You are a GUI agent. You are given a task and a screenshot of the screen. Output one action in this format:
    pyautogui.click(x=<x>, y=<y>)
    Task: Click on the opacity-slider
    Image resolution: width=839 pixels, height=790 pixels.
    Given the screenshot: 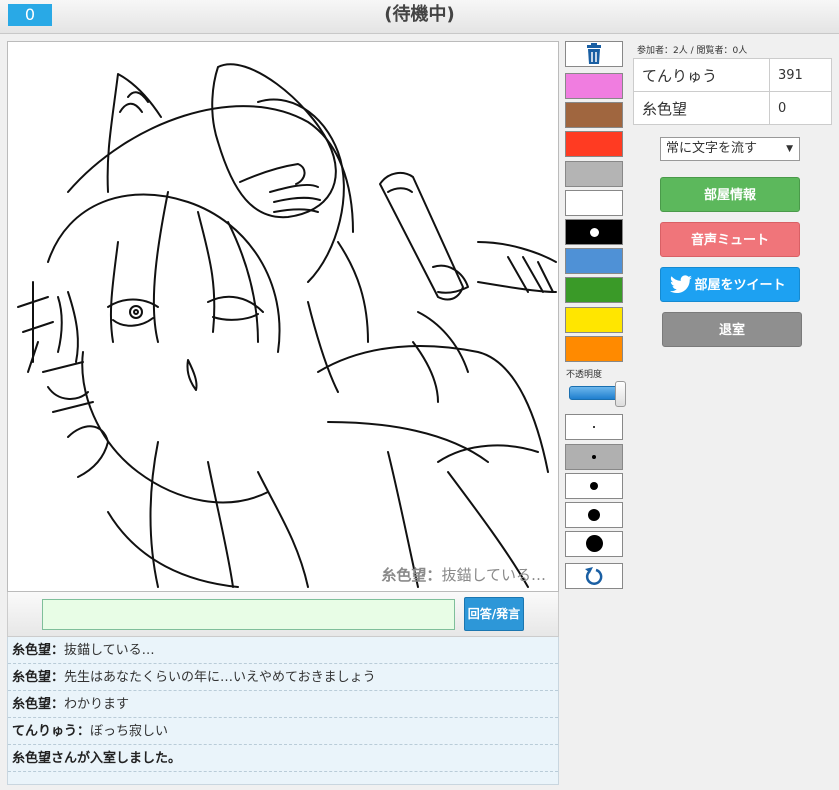 What is the action you would take?
    pyautogui.click(x=597, y=394)
    